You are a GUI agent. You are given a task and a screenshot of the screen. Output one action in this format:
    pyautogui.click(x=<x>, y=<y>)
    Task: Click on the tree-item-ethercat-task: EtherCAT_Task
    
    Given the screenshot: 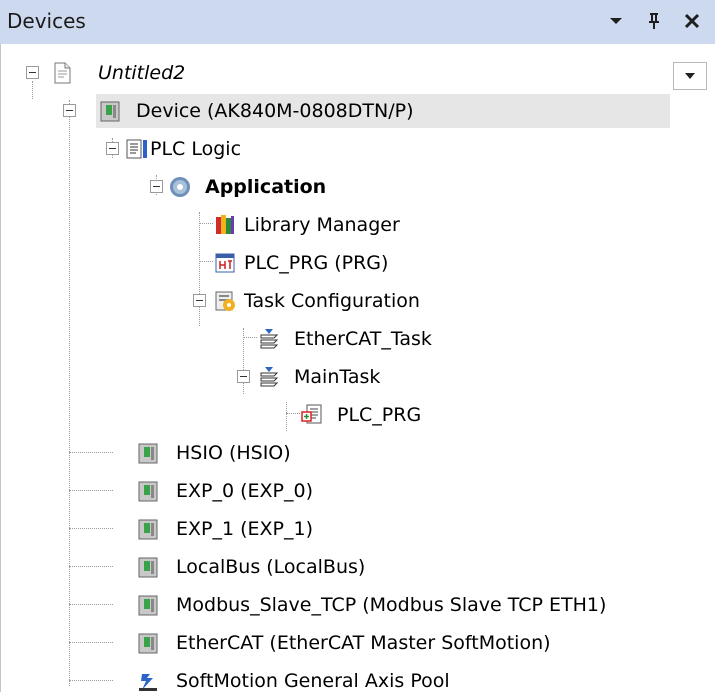 What is the action you would take?
    pyautogui.click(x=358, y=339)
    